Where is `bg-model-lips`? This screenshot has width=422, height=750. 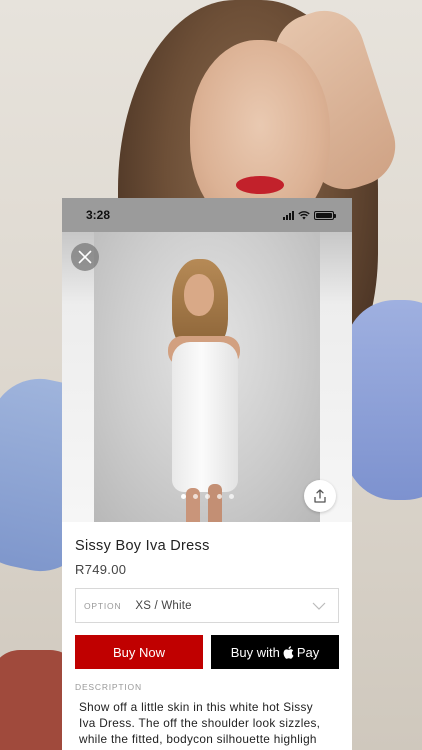 bg-model-lips is located at coordinates (260, 185).